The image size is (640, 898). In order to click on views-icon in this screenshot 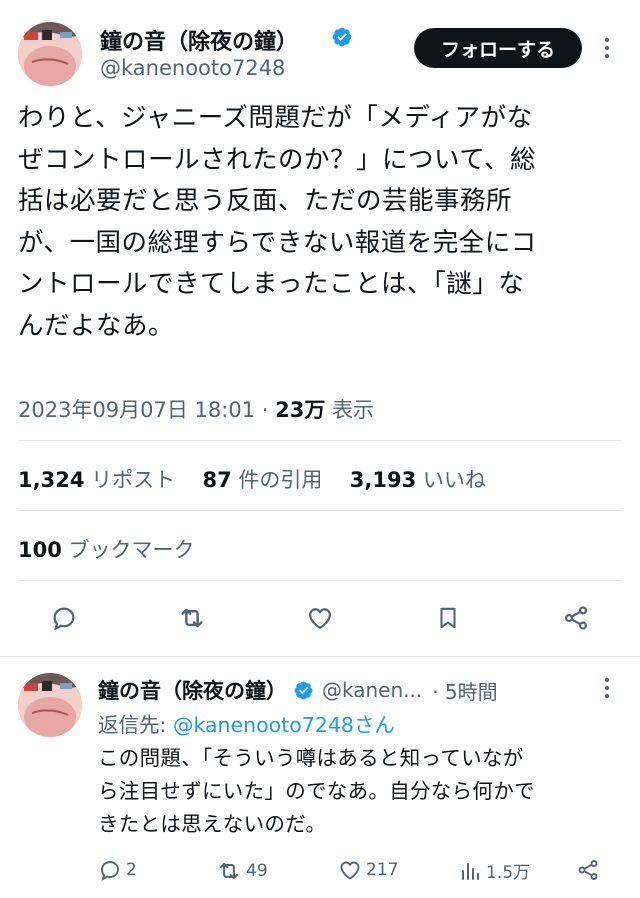, I will do `click(470, 871)`.